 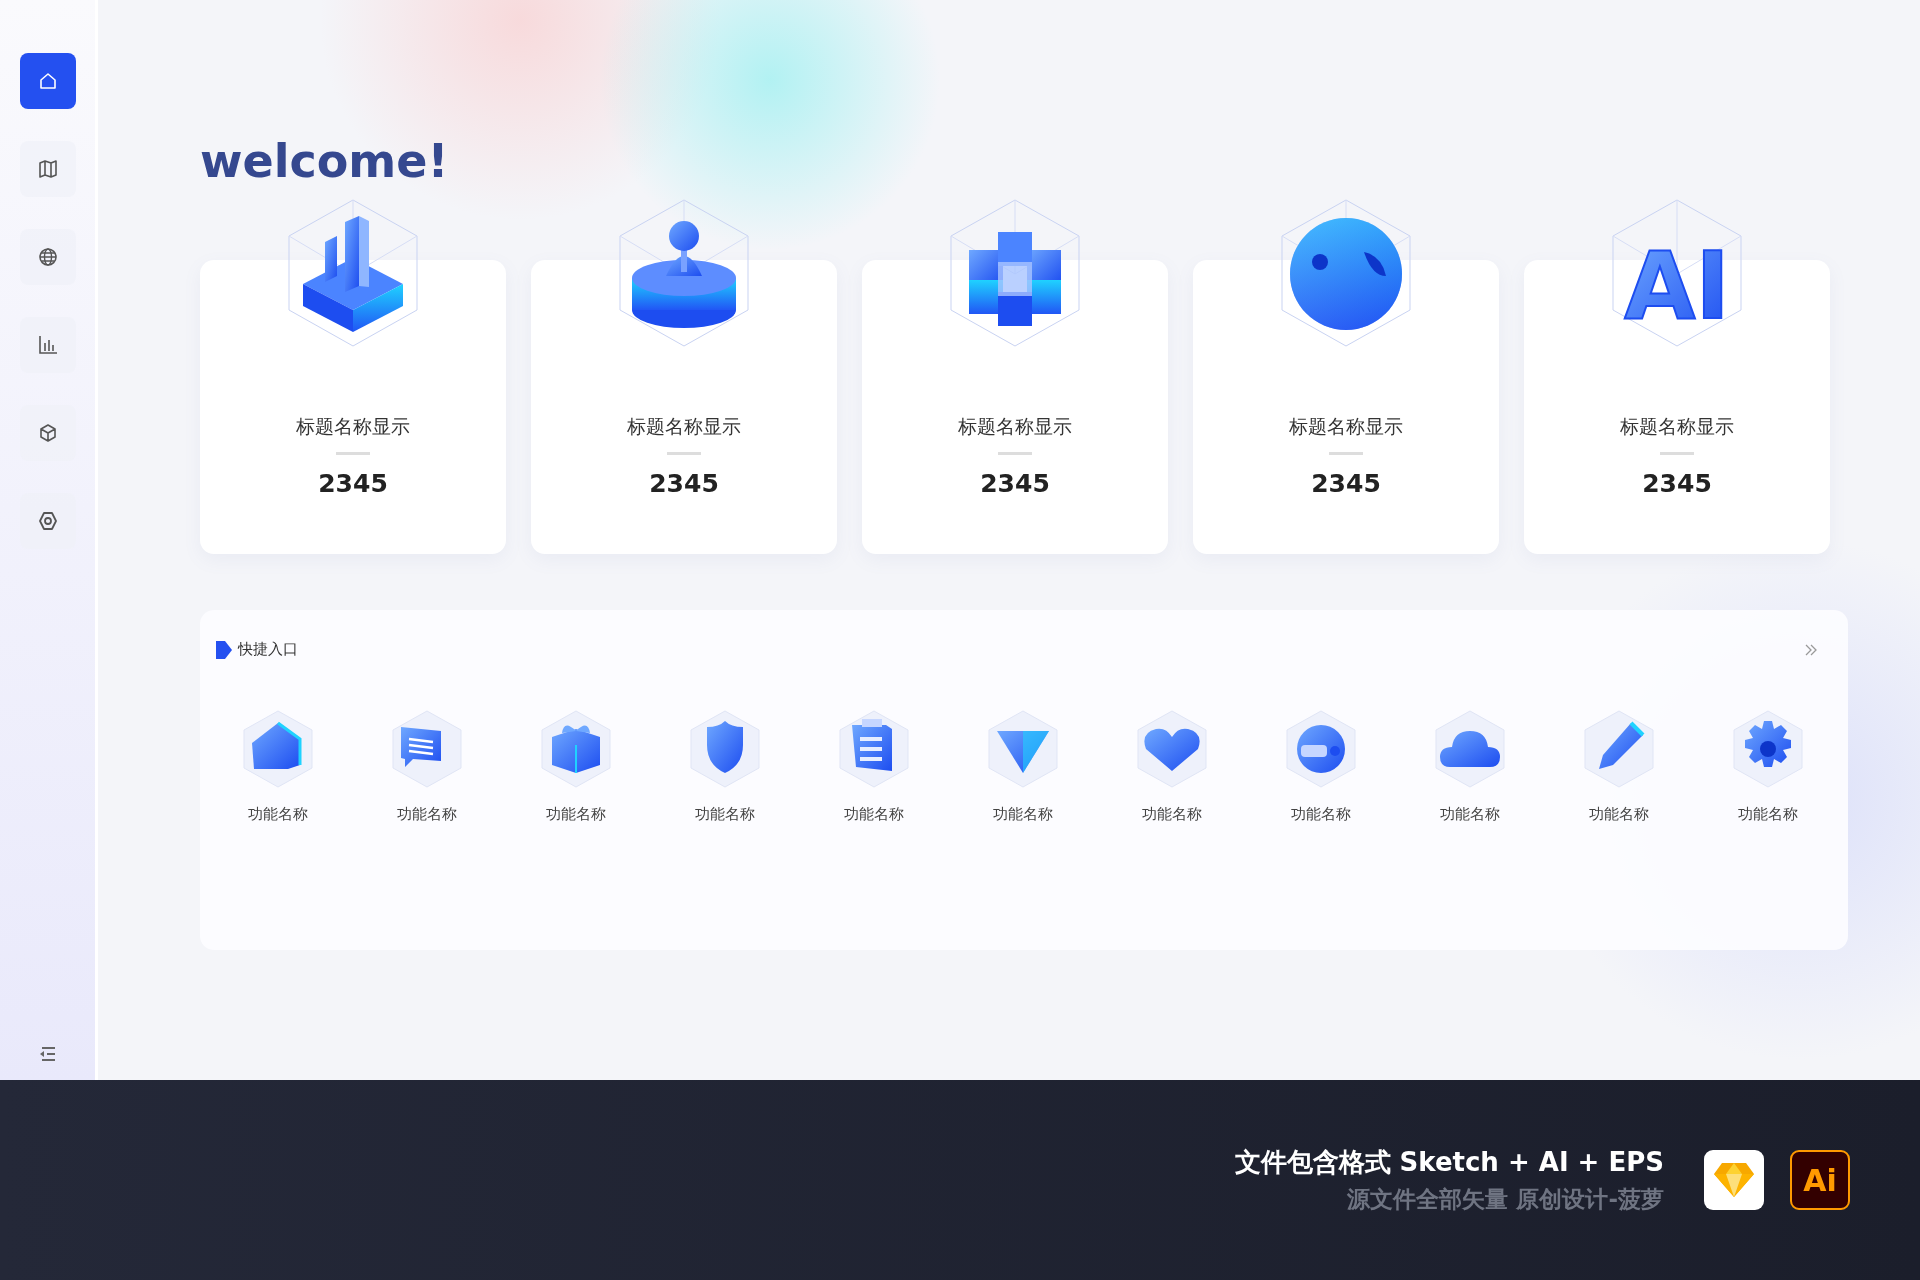 I want to click on collapse-menu-icon, so click(x=47, y=1054).